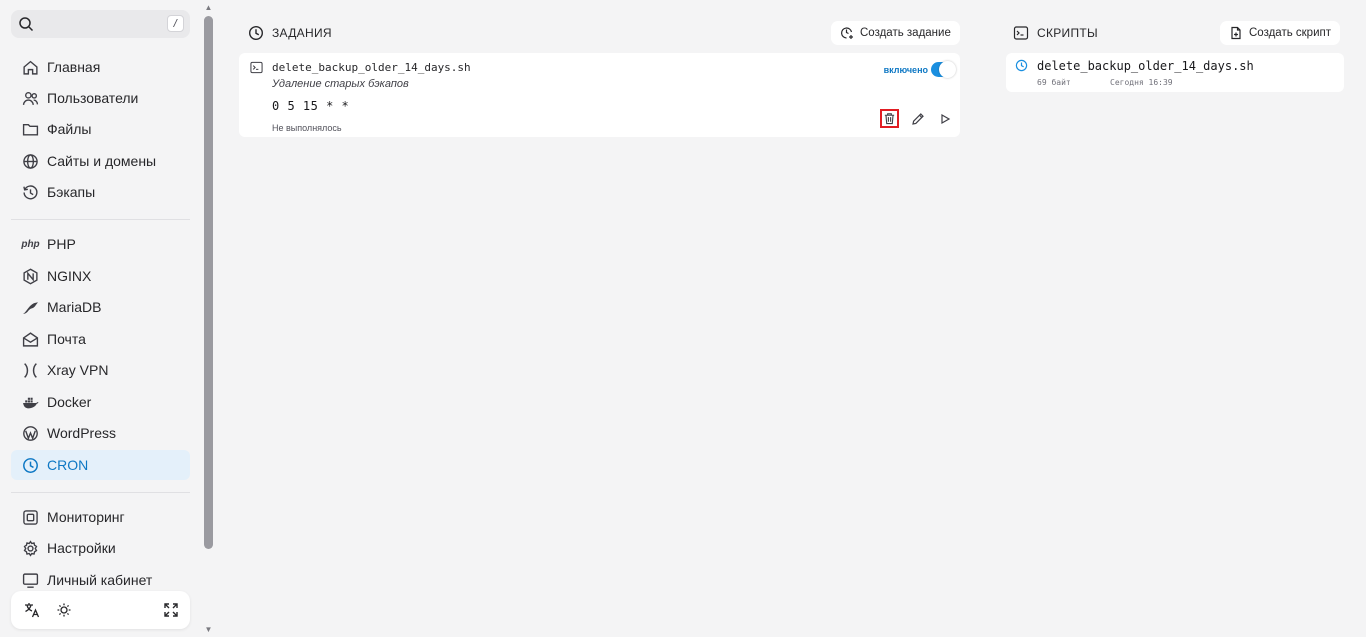 Image resolution: width=1366 pixels, height=637 pixels. I want to click on wordpress-icon, so click(30, 433).